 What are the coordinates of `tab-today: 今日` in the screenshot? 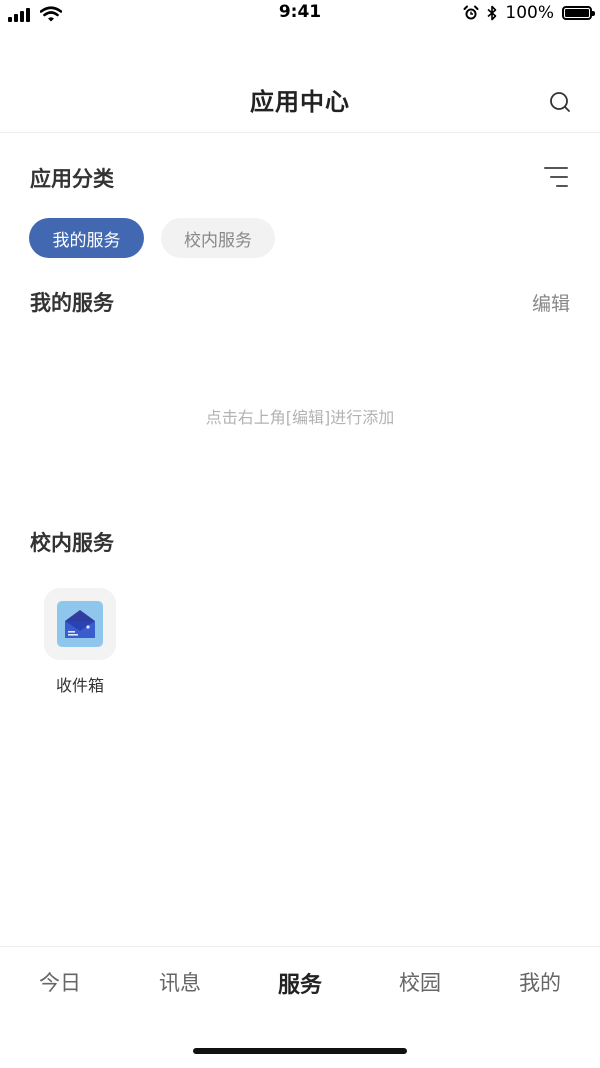 It's located at (60, 982).